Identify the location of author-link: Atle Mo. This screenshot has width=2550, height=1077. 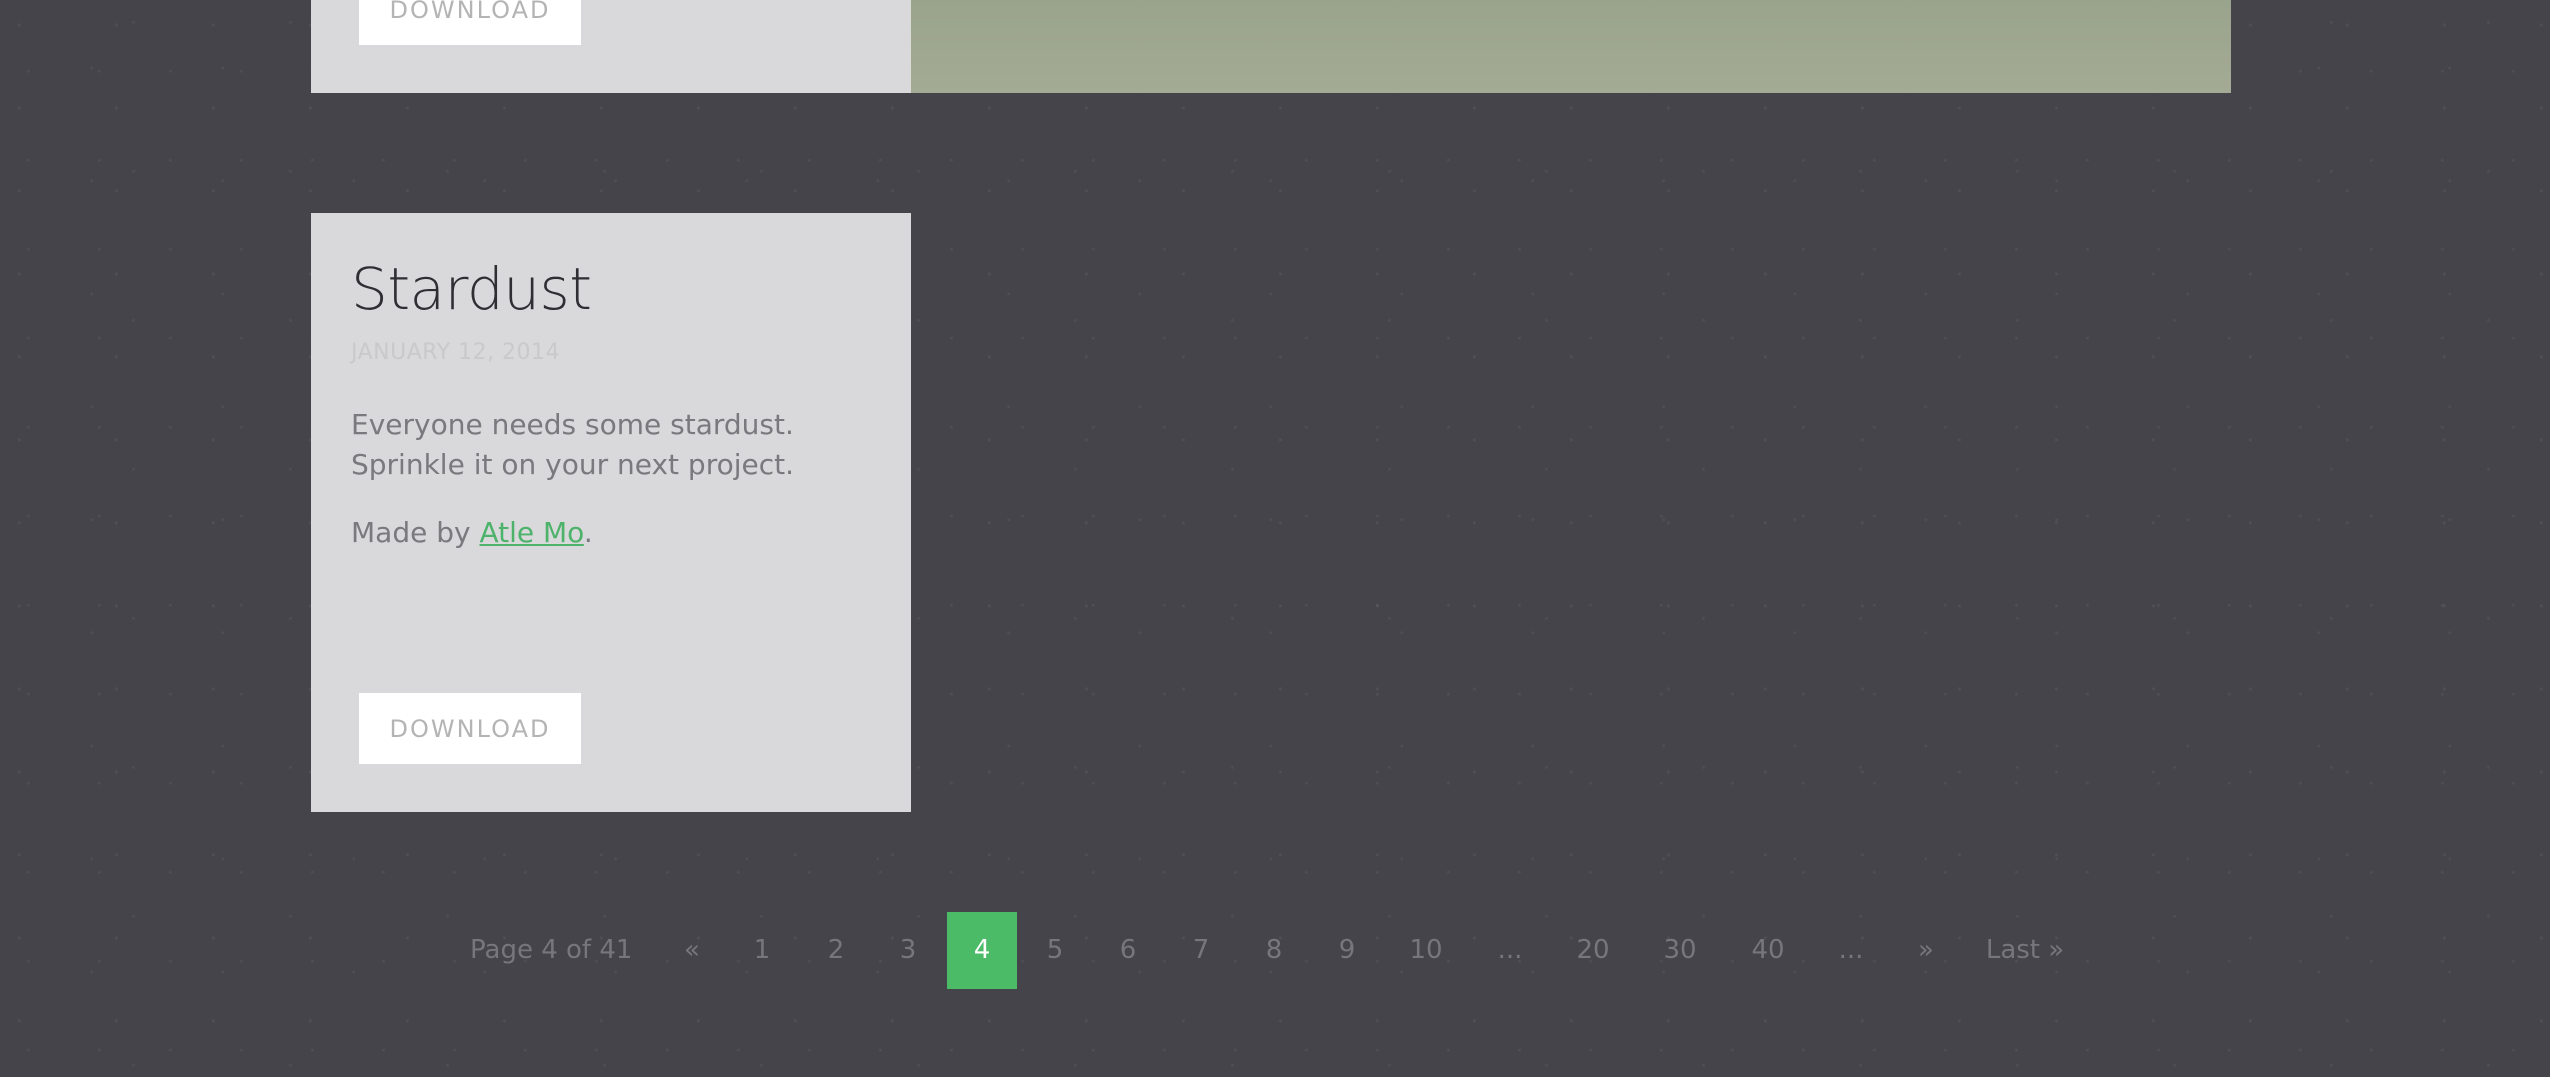
(531, 532).